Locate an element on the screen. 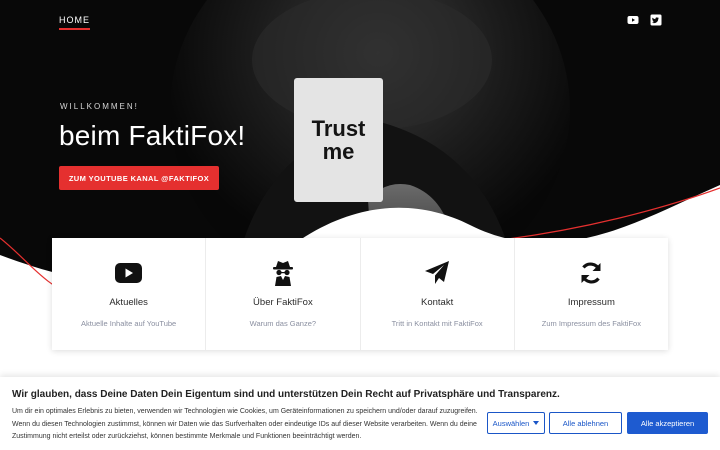 The width and height of the screenshot is (720, 450). feature-title: Über FaktiFox is located at coordinates (283, 302).